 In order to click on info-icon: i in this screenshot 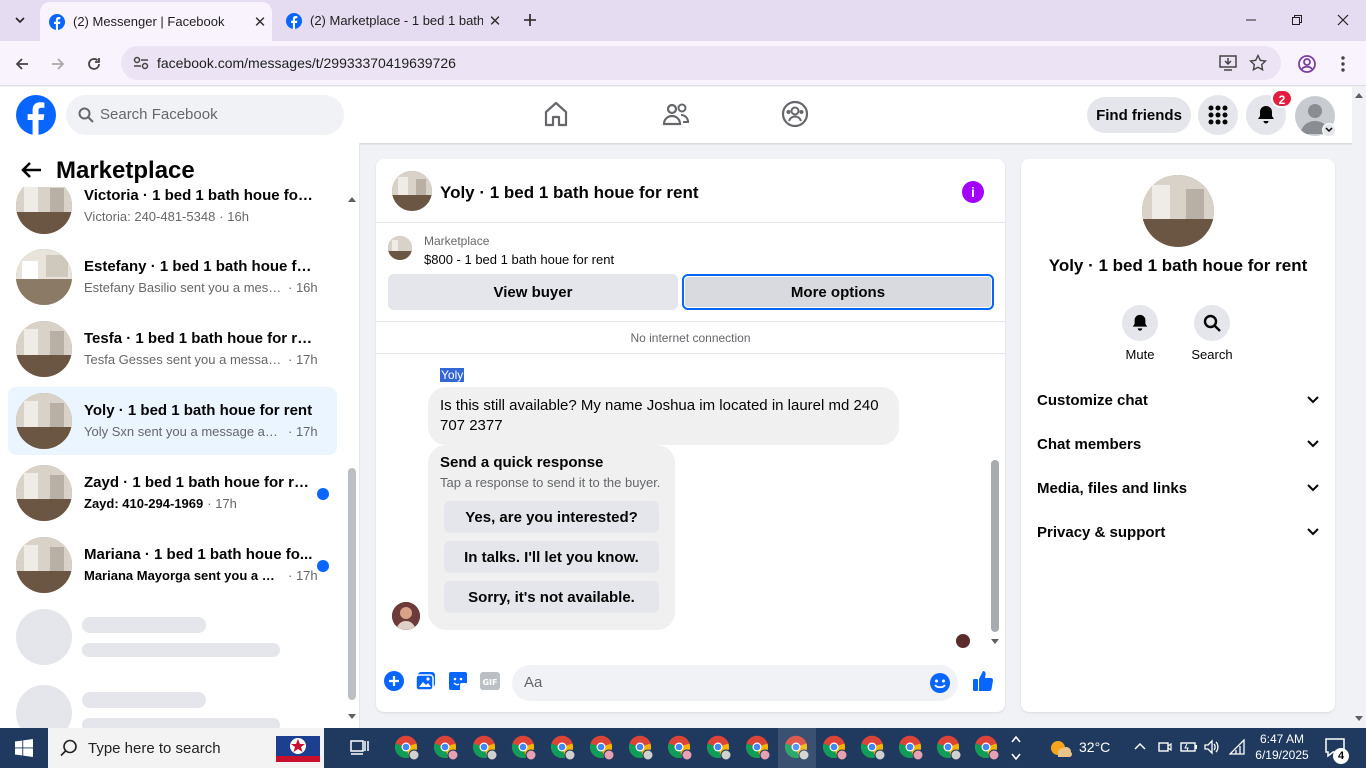, I will do `click(973, 192)`.